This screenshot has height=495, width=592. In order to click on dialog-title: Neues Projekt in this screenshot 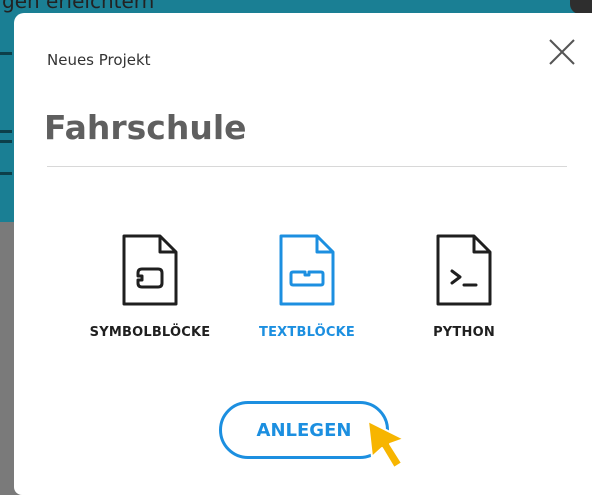, I will do `click(99, 60)`.